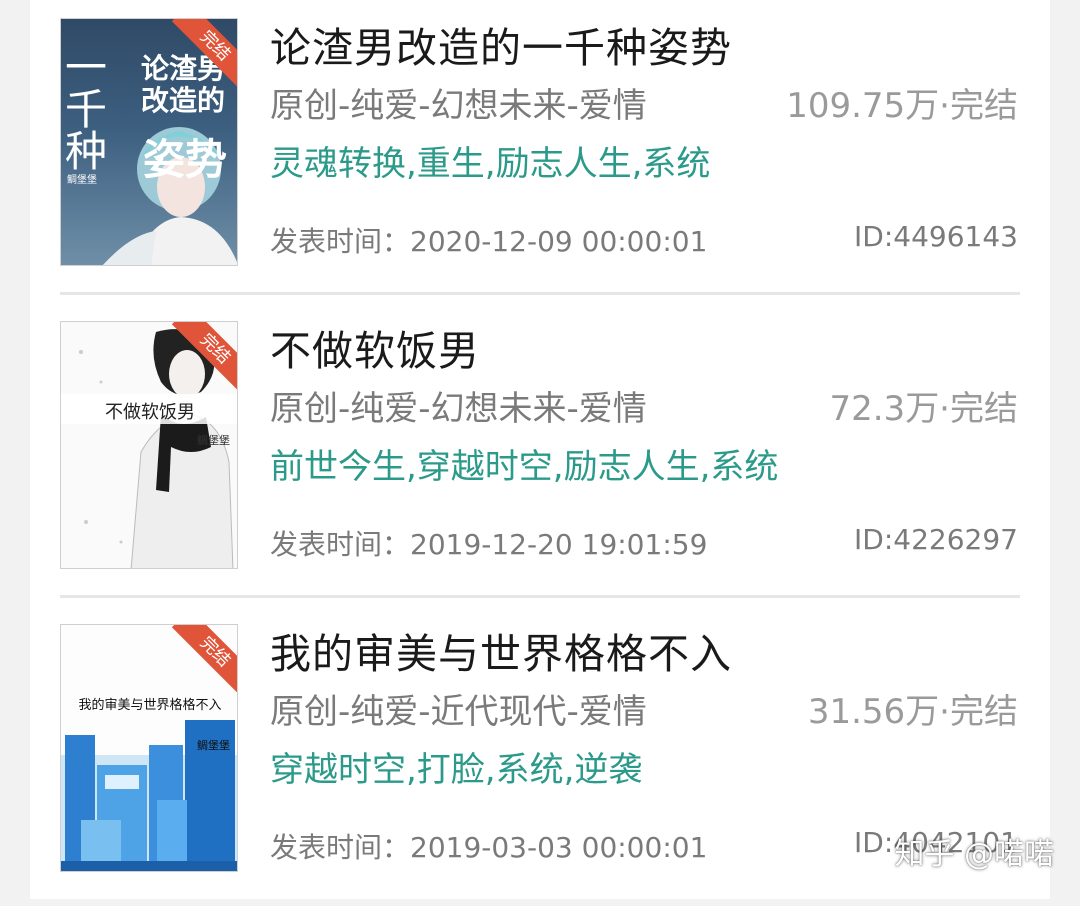  Describe the element at coordinates (456, 770) in the screenshot. I see `book-tags: 穿越时空,打脸,系统,逆袭` at that location.